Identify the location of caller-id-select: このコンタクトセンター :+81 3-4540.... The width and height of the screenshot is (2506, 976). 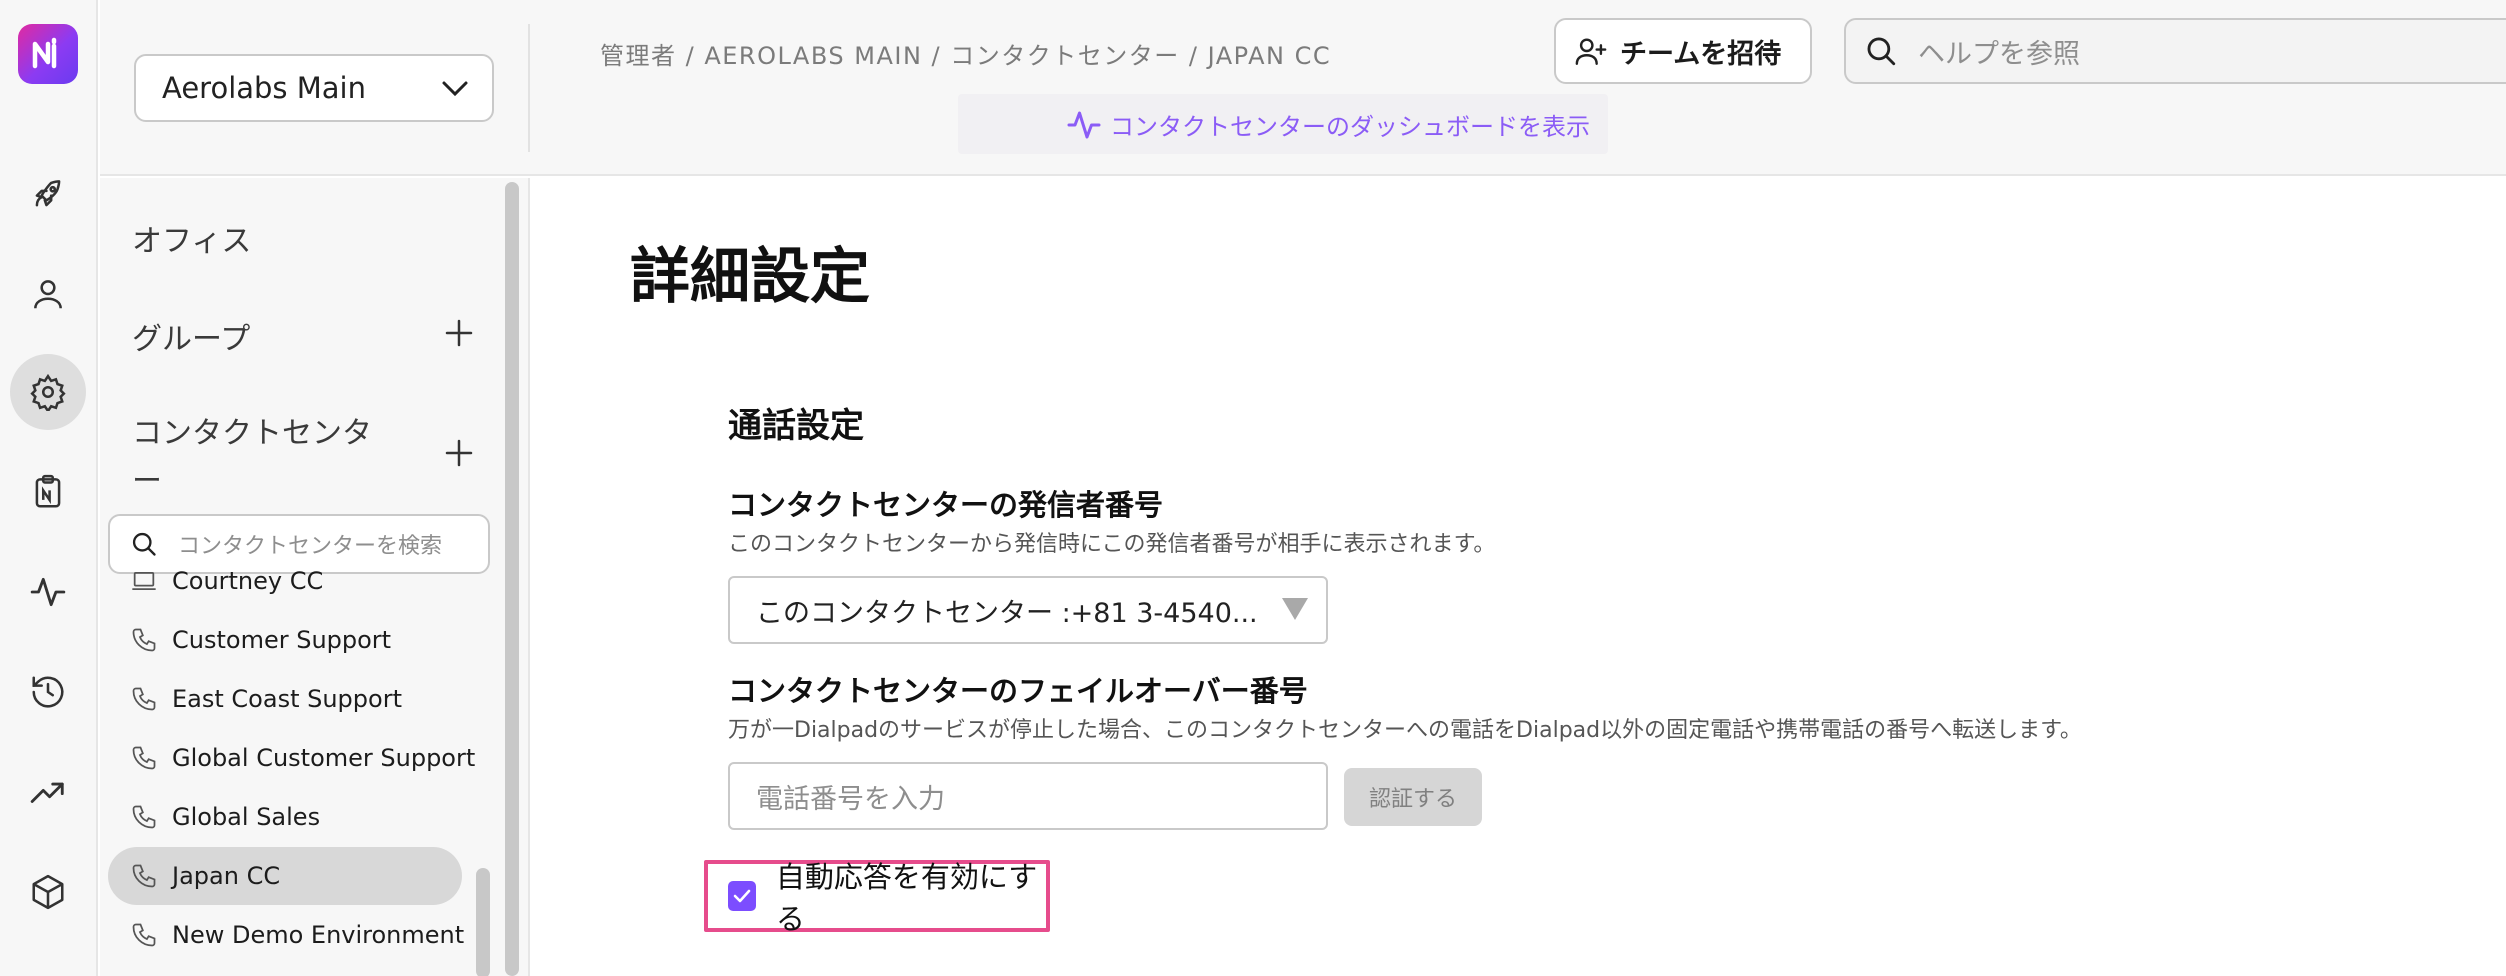
(1028, 610).